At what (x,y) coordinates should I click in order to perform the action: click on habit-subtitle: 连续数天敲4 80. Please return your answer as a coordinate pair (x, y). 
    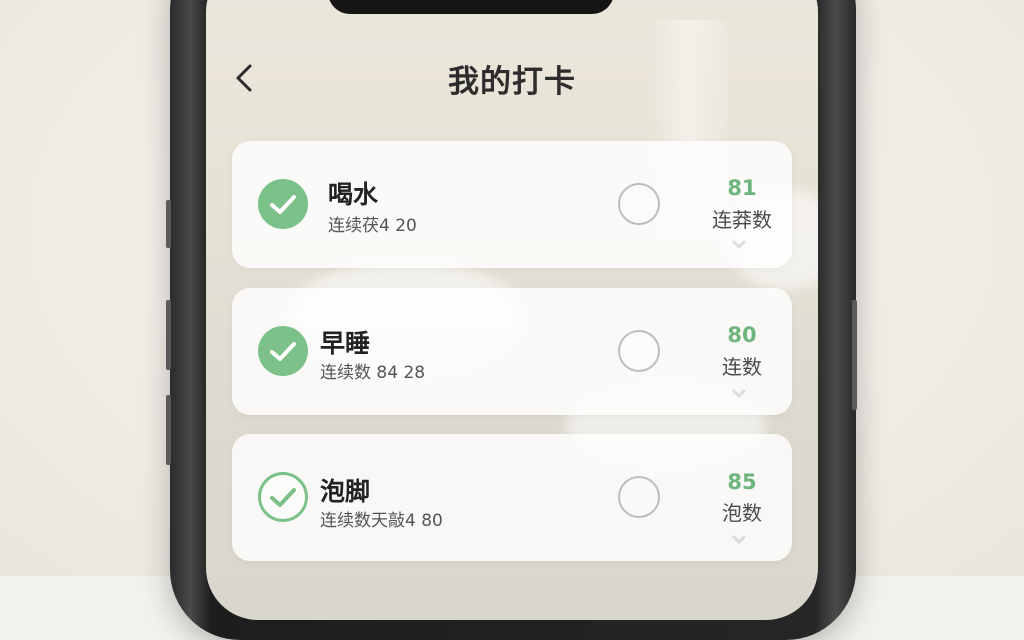
    Looking at the image, I should click on (381, 521).